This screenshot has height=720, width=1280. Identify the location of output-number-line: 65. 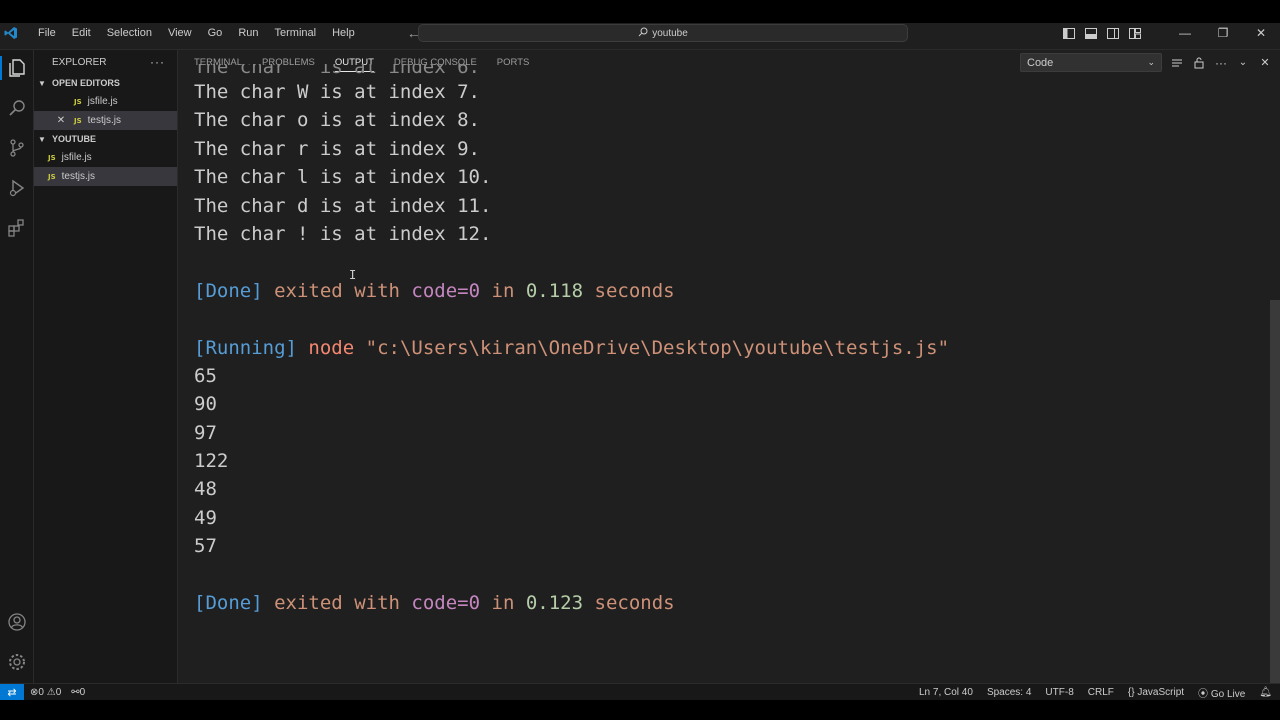
(205, 375).